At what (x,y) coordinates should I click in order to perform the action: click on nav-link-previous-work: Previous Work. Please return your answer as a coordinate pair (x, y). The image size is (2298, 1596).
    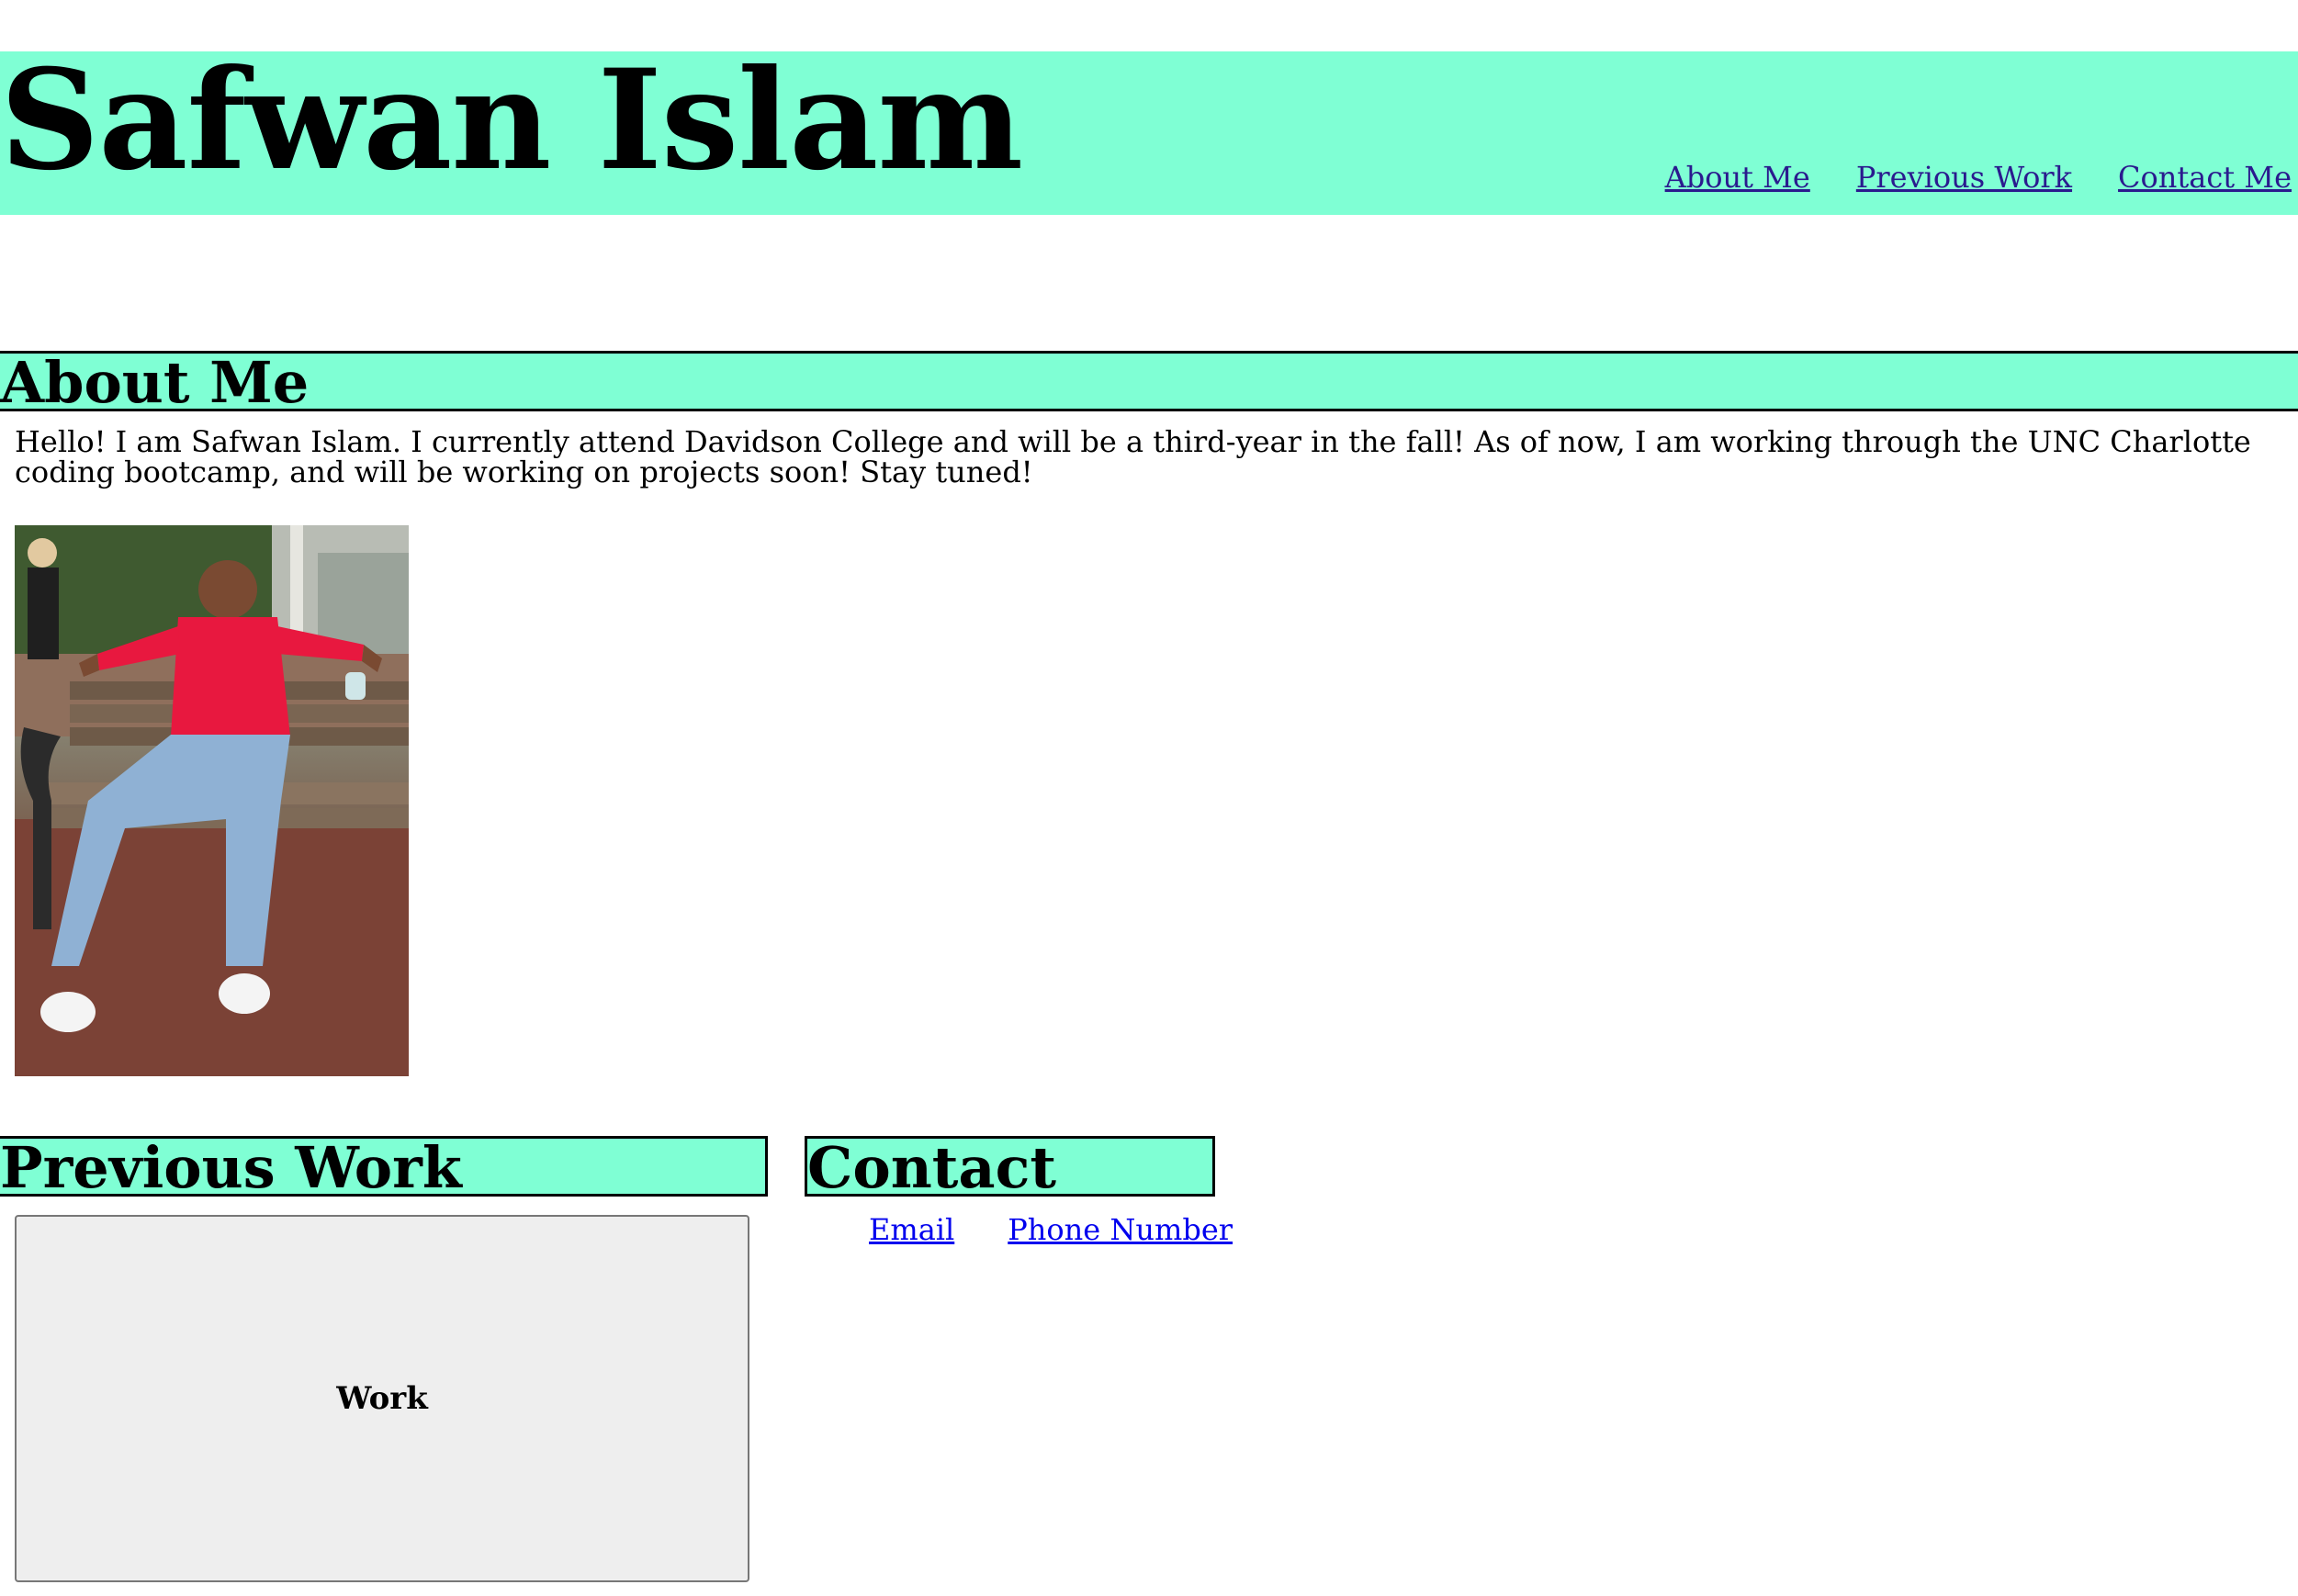
    Looking at the image, I should click on (1964, 177).